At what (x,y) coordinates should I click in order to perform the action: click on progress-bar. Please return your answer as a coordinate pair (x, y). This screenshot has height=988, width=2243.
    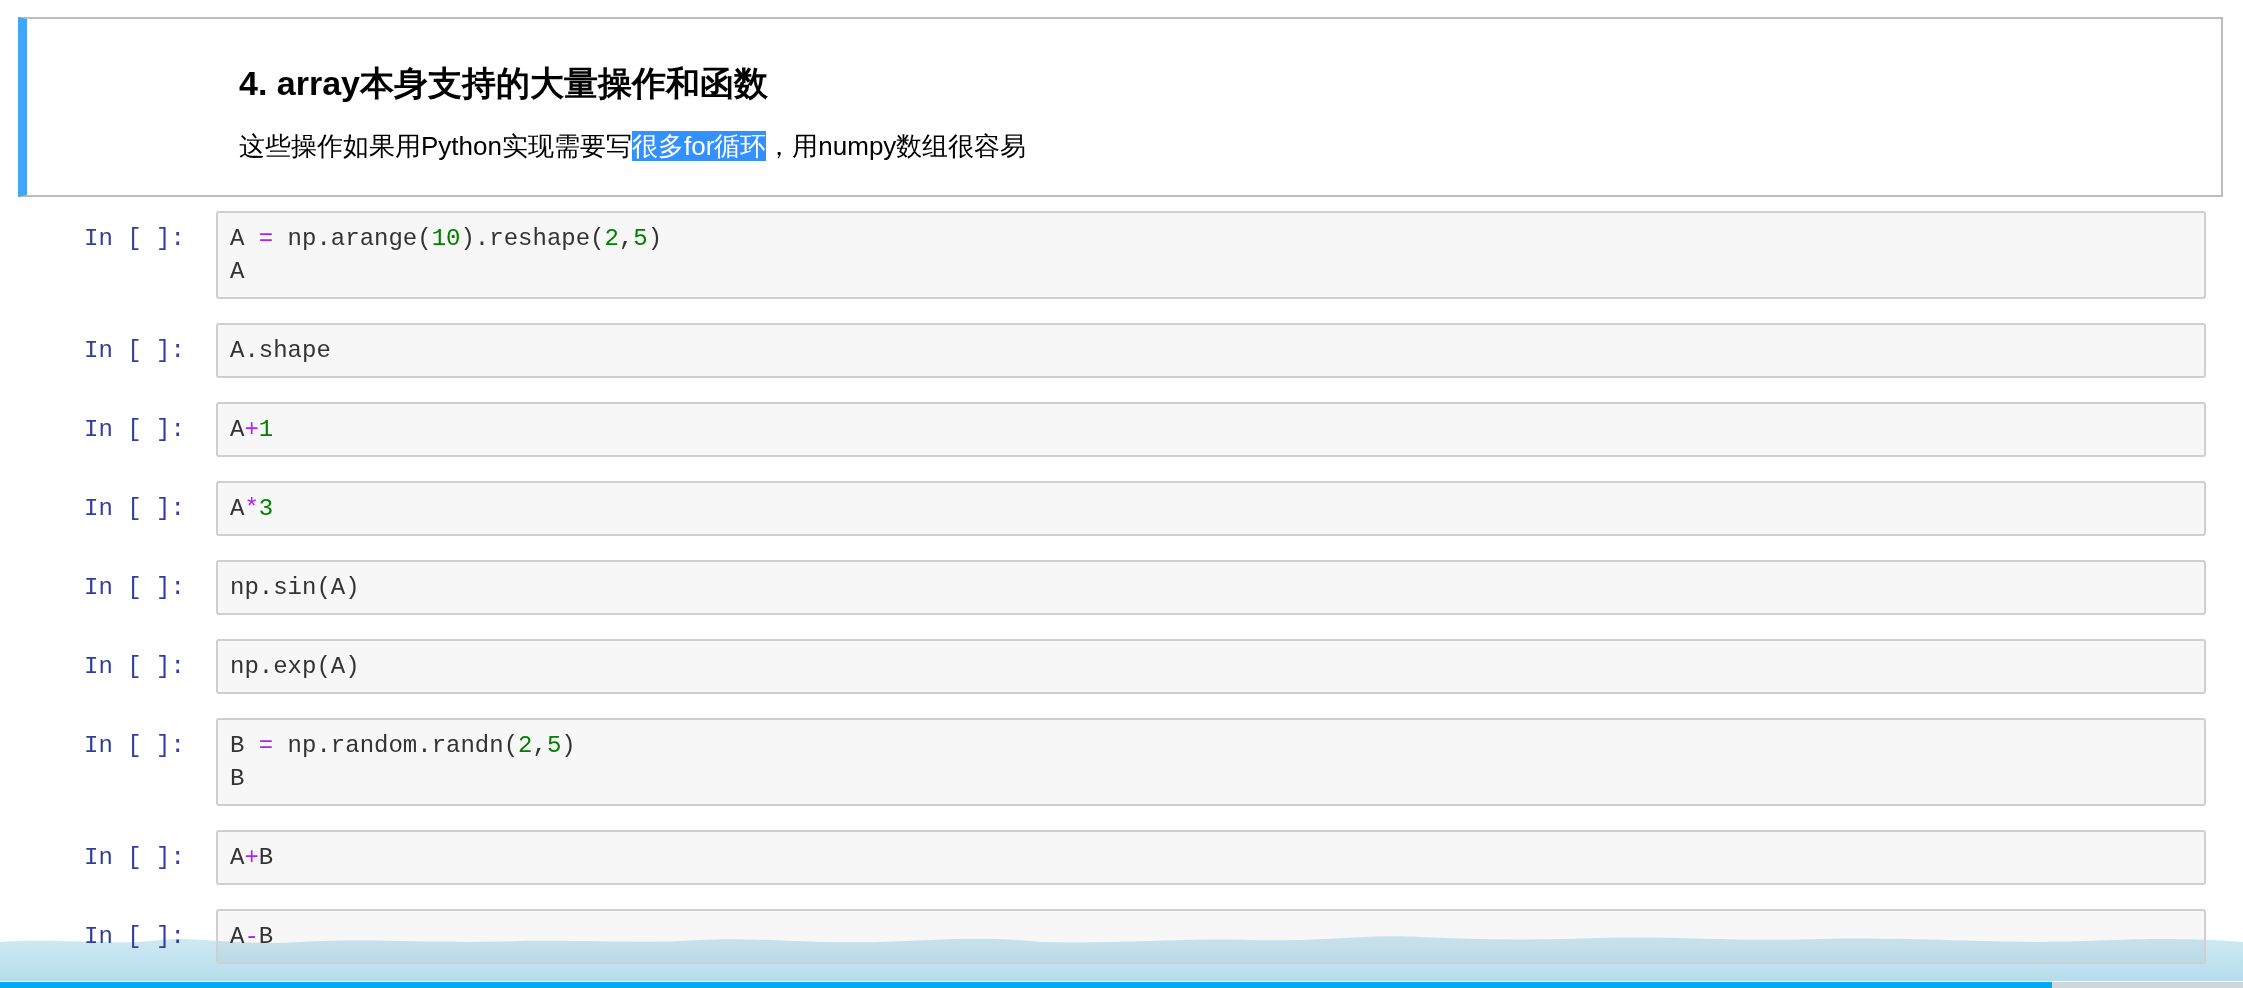
    Looking at the image, I should click on (1121, 985).